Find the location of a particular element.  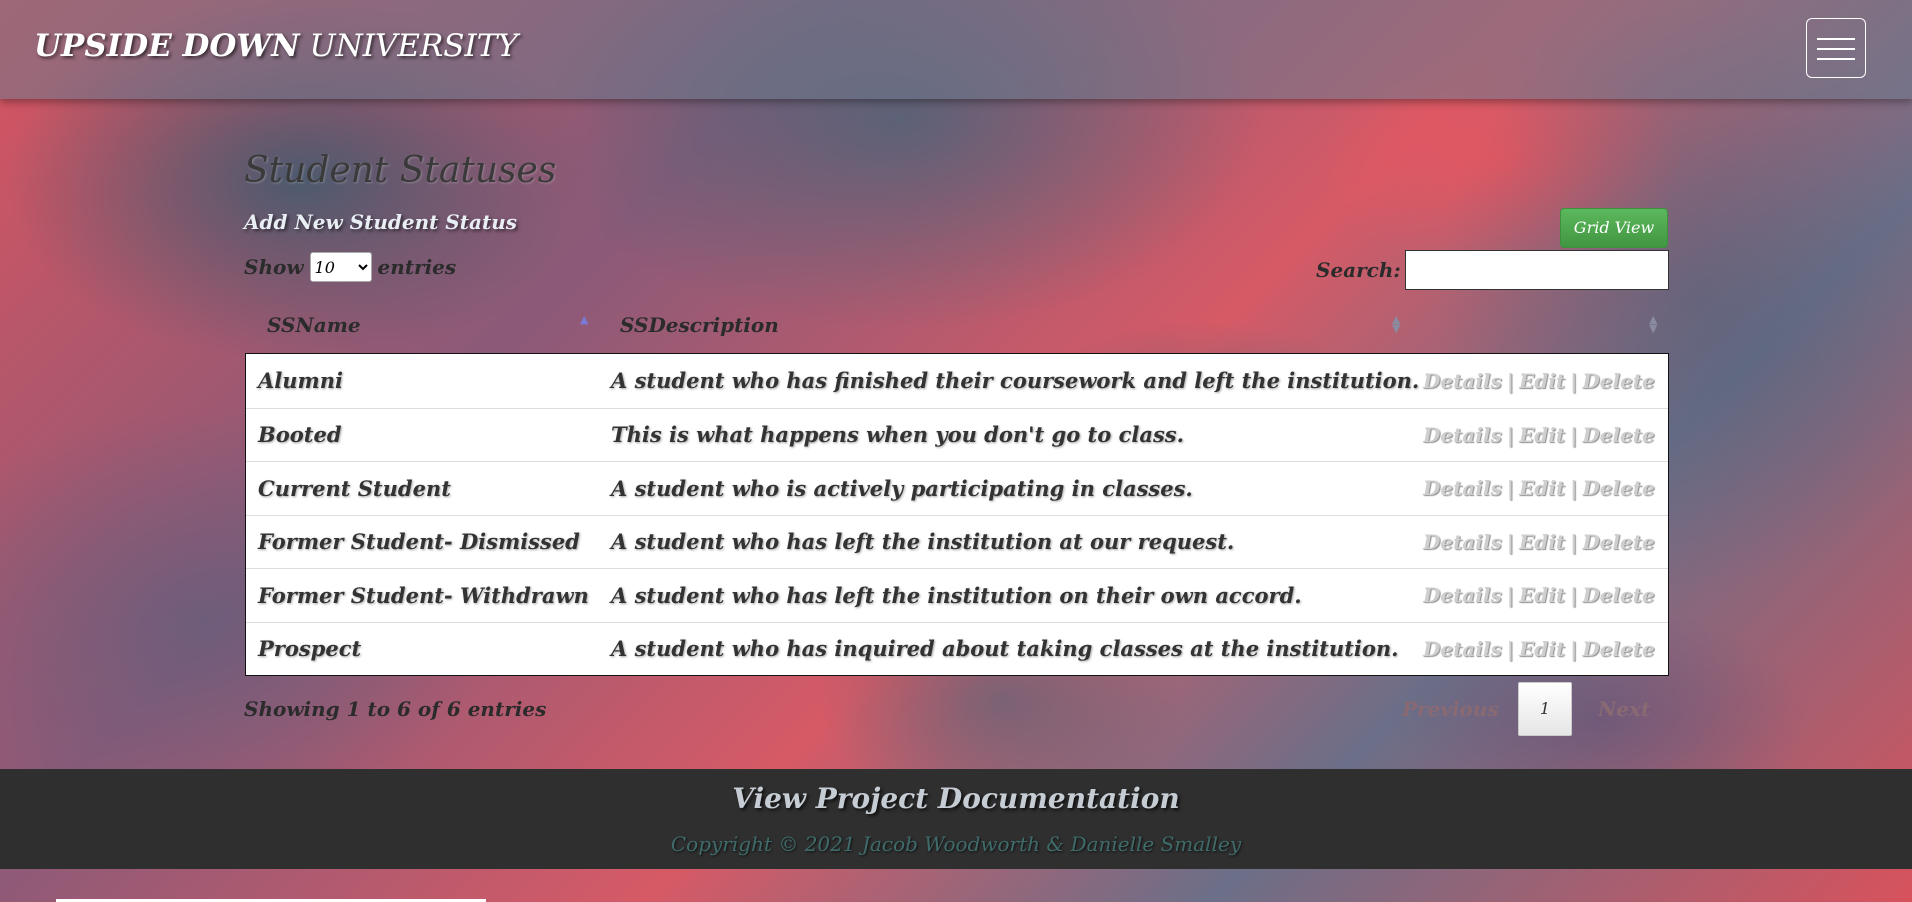

column-header-ssname: SSName is located at coordinates (314, 329).